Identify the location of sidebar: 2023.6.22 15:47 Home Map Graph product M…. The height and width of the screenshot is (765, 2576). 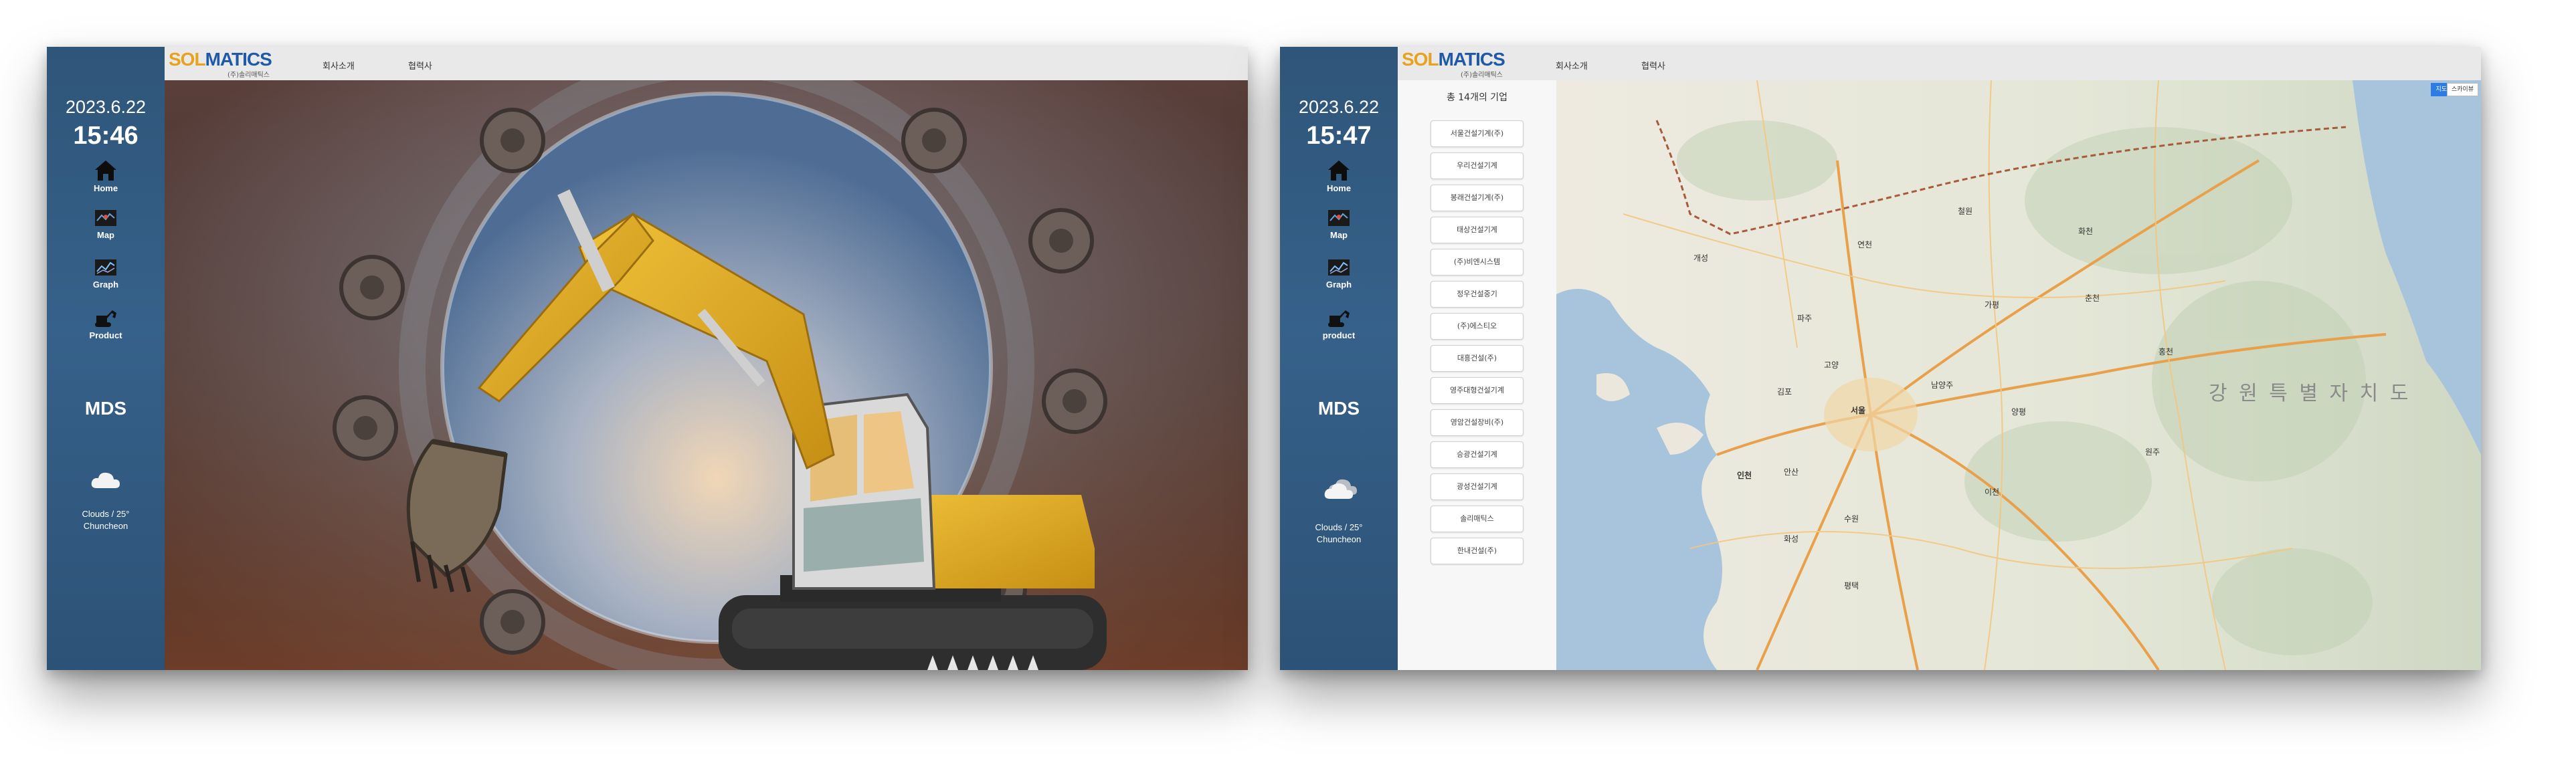
(1339, 359).